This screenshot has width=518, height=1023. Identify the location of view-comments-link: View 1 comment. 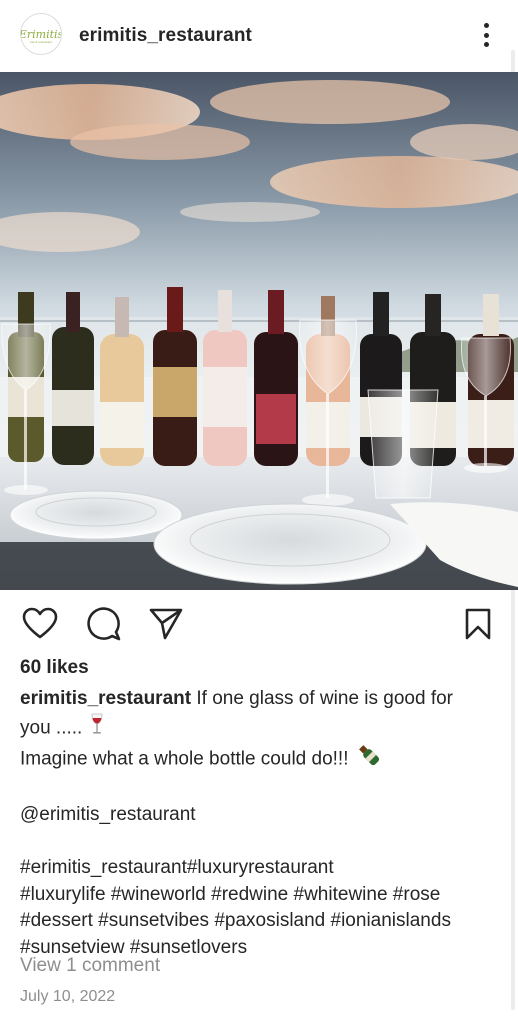
(90, 966).